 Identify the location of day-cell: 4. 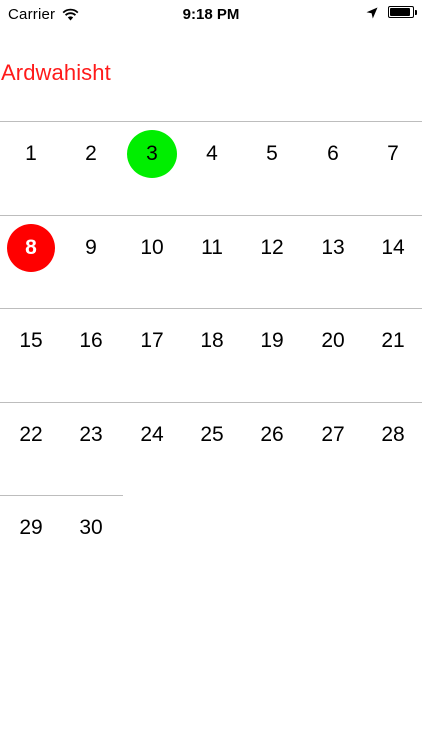
(212, 154).